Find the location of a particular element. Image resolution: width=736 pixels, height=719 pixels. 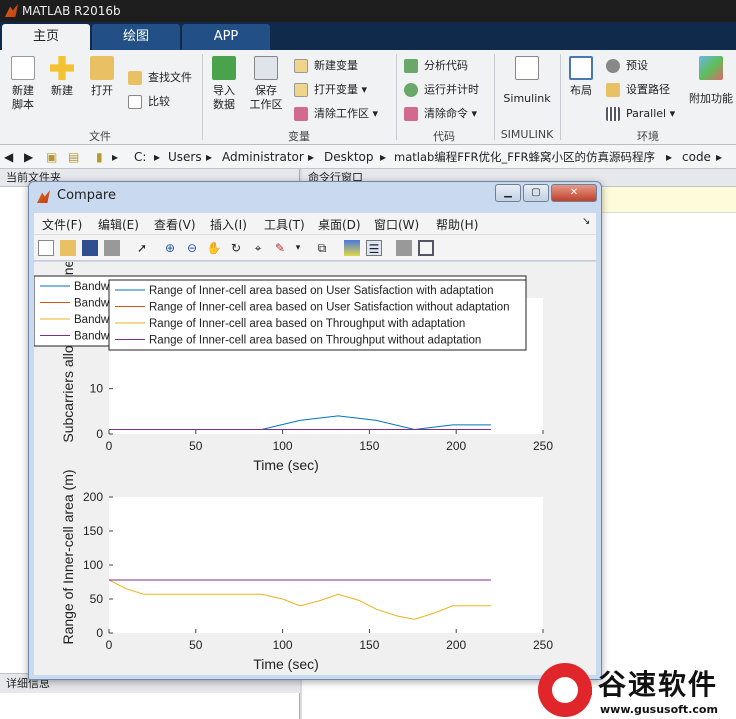

forward-arrow-icon: ▶ is located at coordinates (28, 157).